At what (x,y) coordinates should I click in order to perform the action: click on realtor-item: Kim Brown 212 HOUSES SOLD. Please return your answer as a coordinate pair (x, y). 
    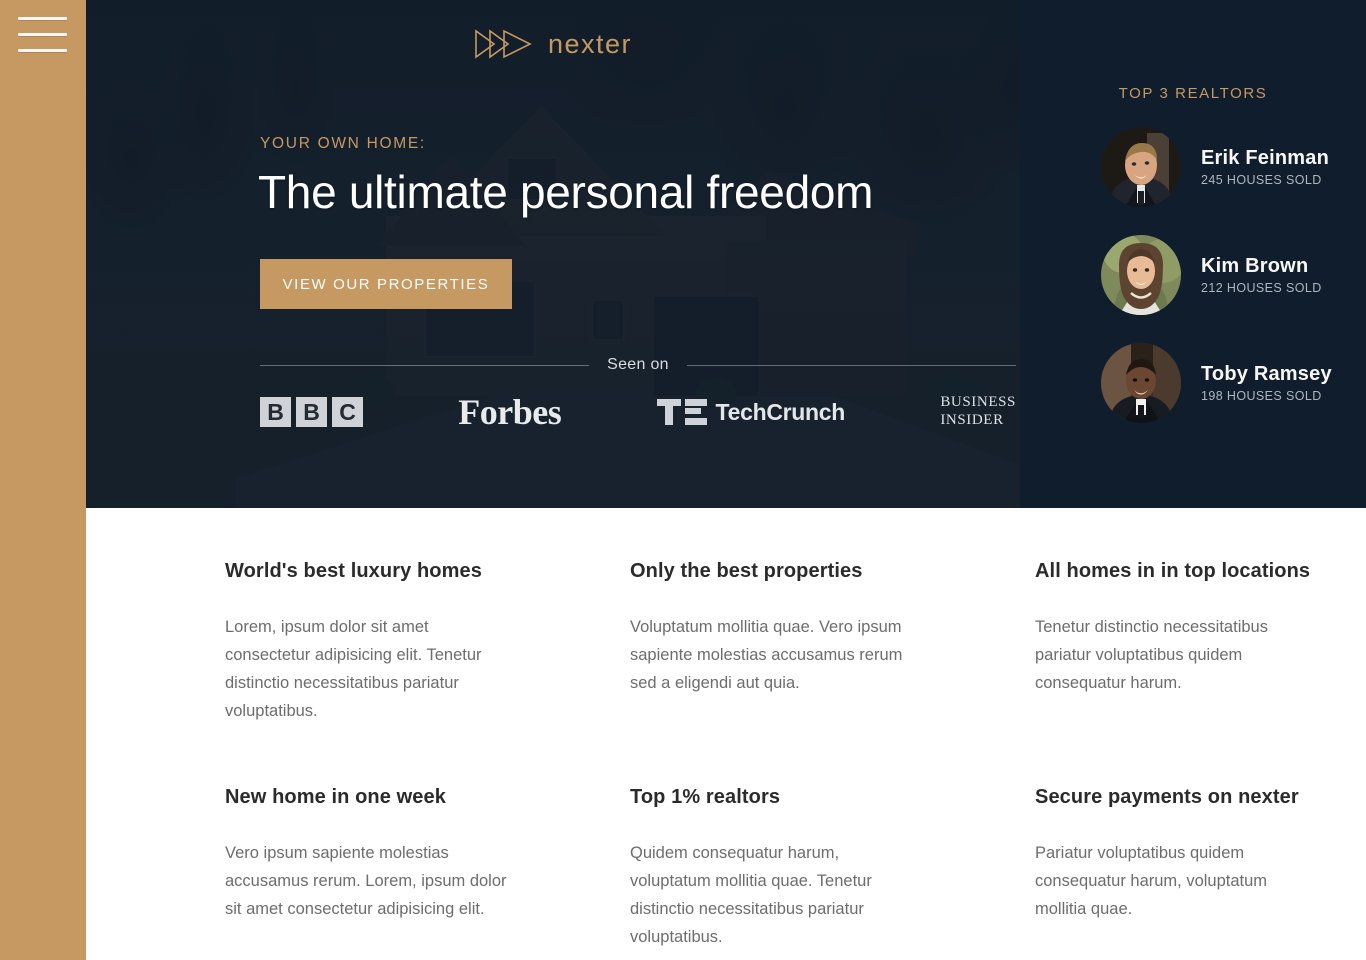
    Looking at the image, I should click on (1211, 275).